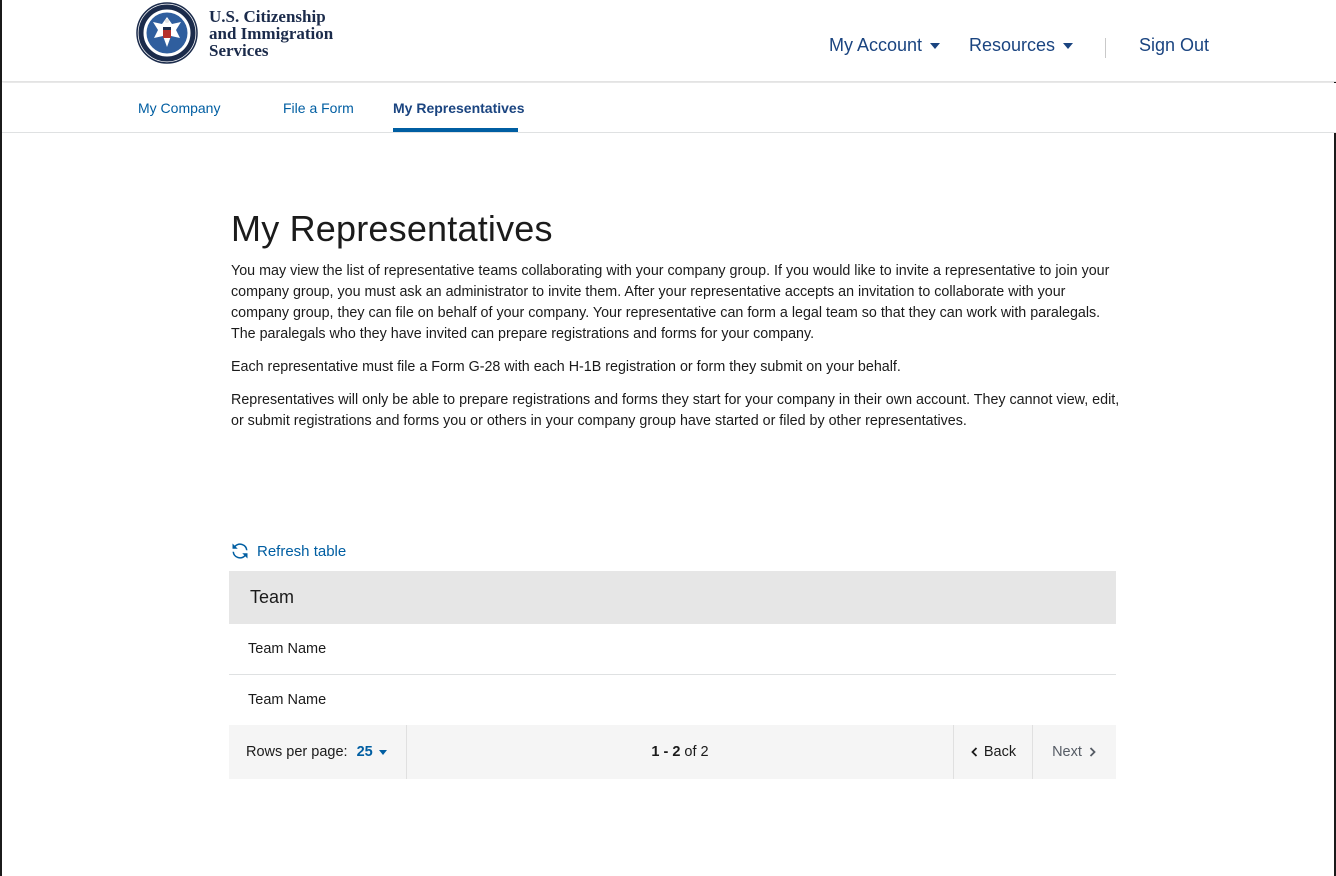 The image size is (1336, 876). I want to click on rows-per-page-value: 25, so click(364, 752).